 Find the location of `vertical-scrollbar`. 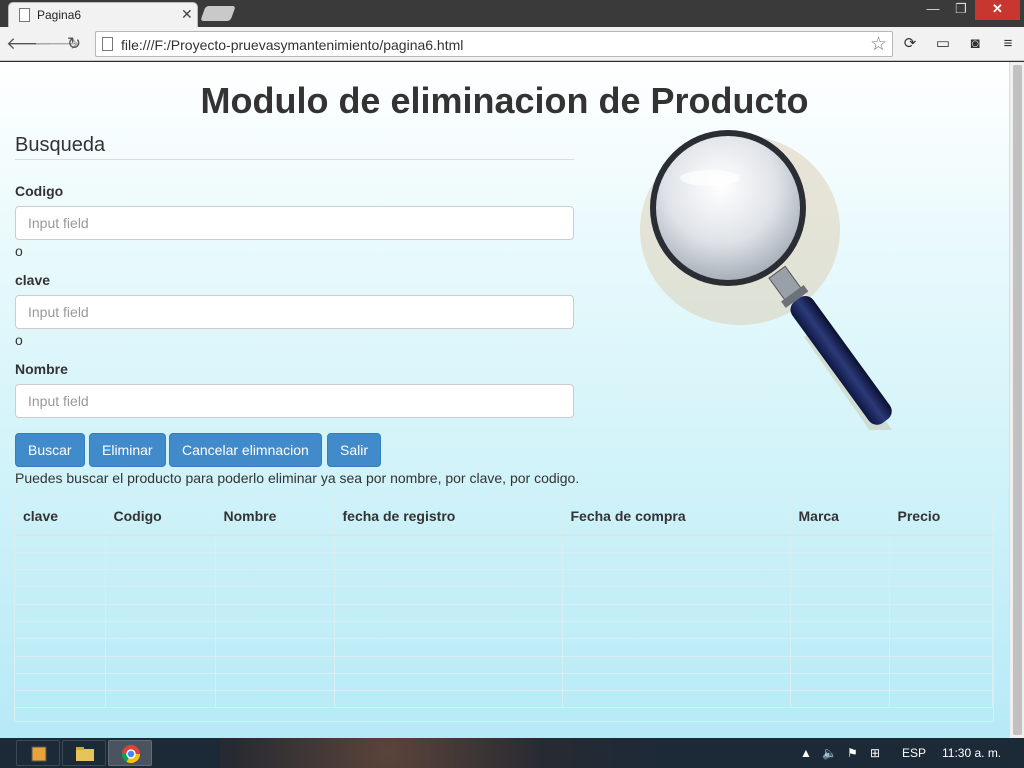

vertical-scrollbar is located at coordinates (1016, 400).